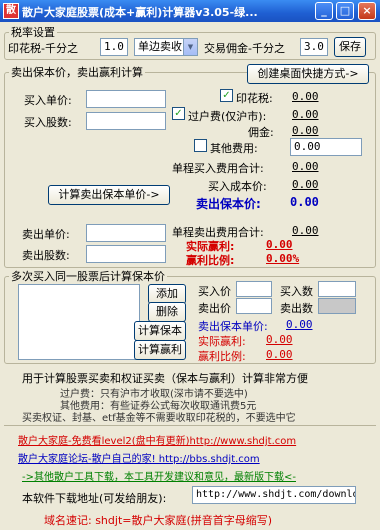 This screenshot has height=530, width=380. Describe the element at coordinates (279, 354) in the screenshot. I see `multi-profit-ratio-value: 0.00` at that location.